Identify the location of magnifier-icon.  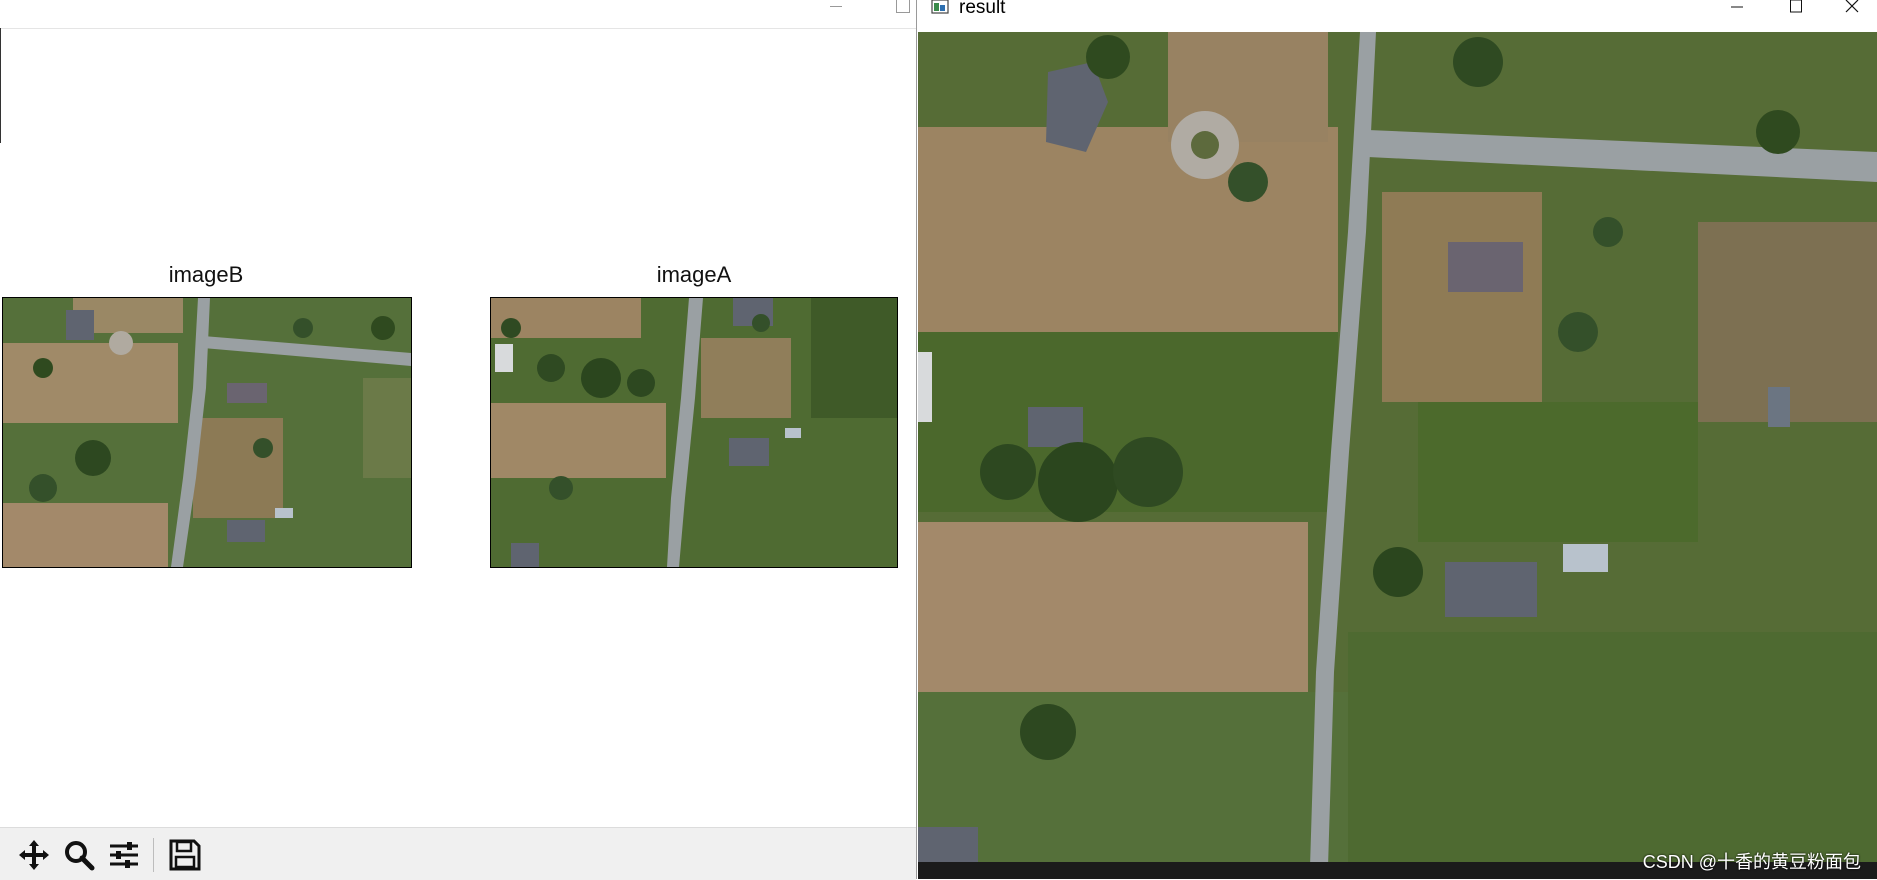
(80, 856).